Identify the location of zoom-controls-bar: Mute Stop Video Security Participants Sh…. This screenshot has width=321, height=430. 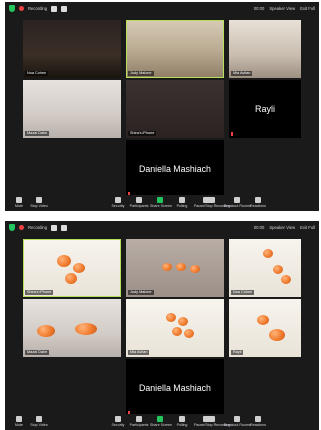
(162, 203).